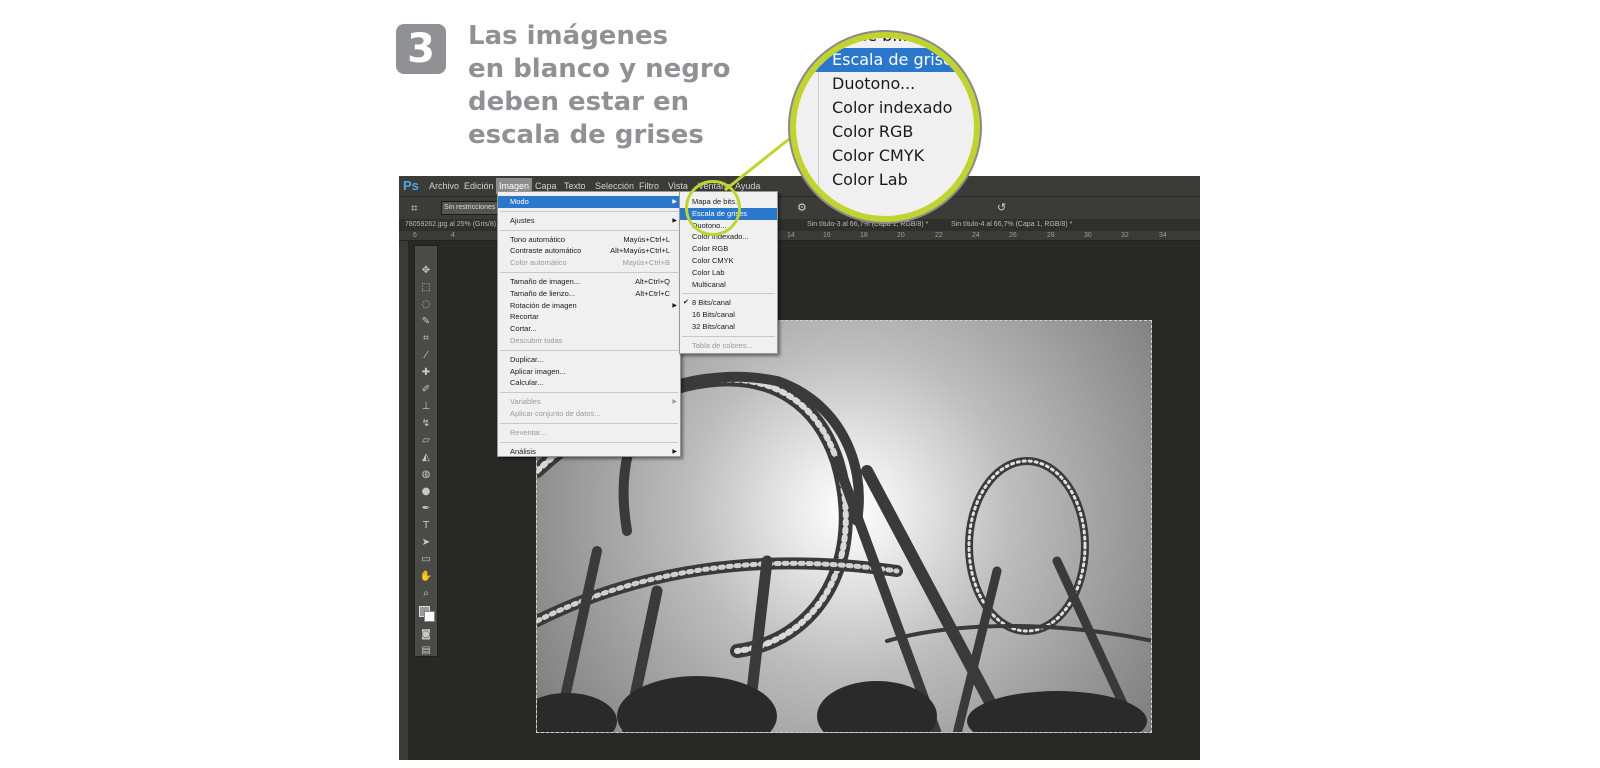 Image resolution: width=1600 pixels, height=768 pixels. I want to click on modo-submenu-item-label: Color CMYK, so click(713, 260).